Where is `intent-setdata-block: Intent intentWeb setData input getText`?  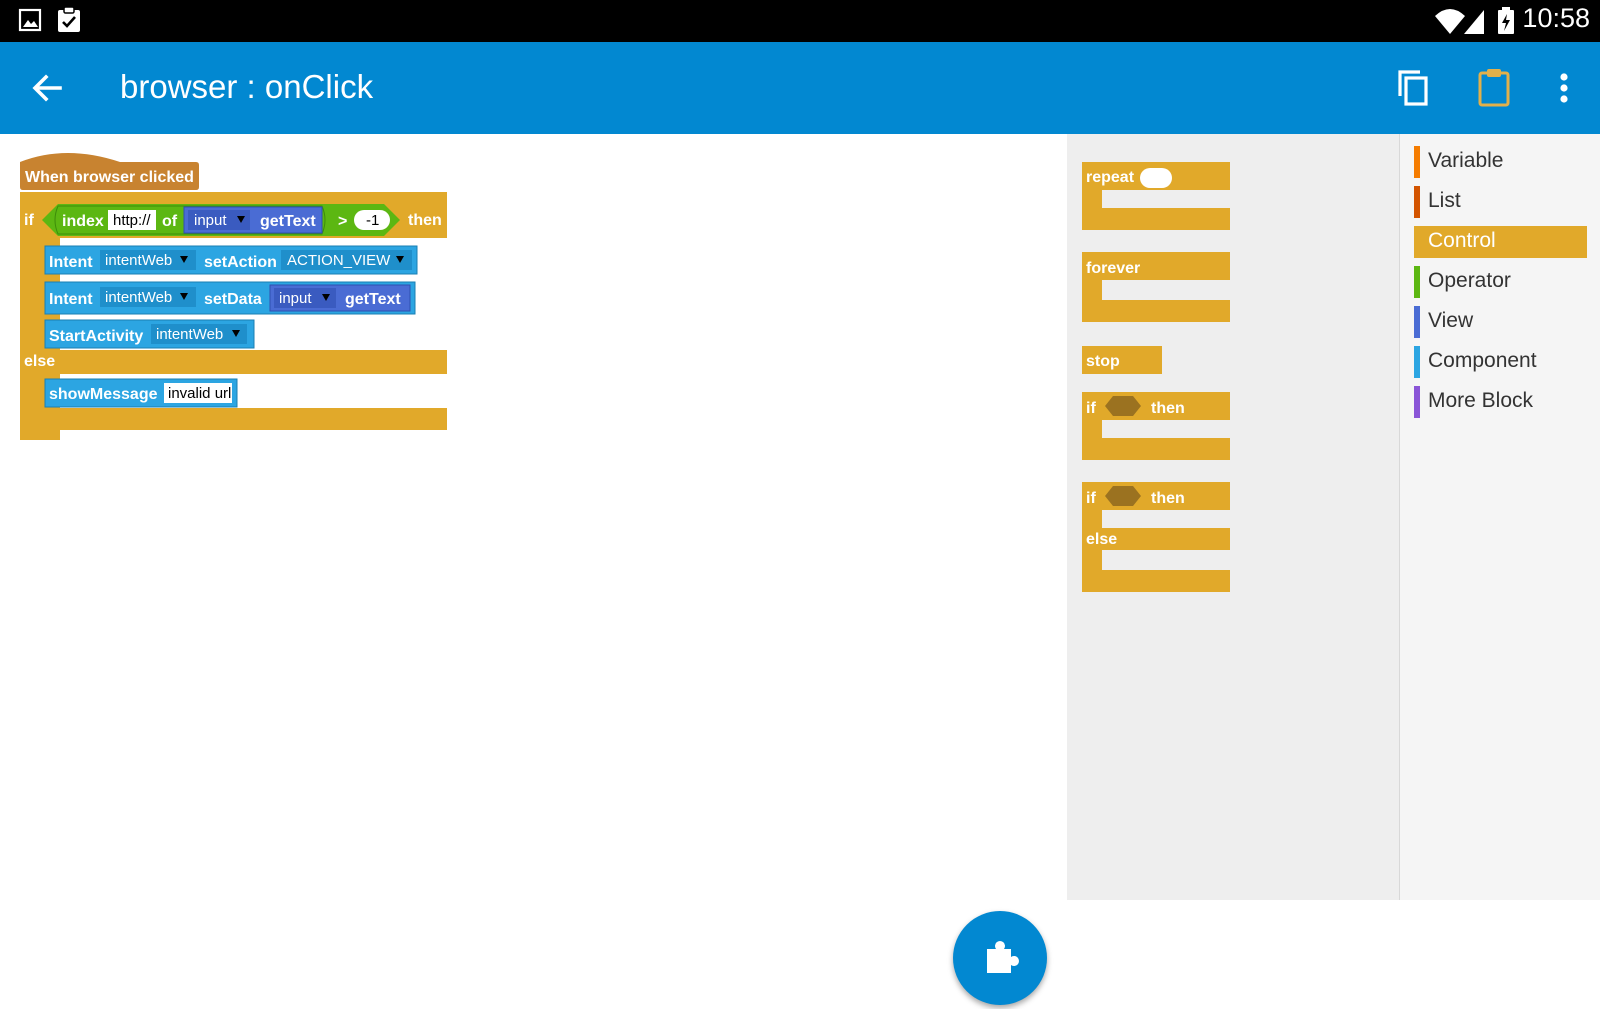
intent-setdata-block: Intent intentWeb setData input getText is located at coordinates (230, 298).